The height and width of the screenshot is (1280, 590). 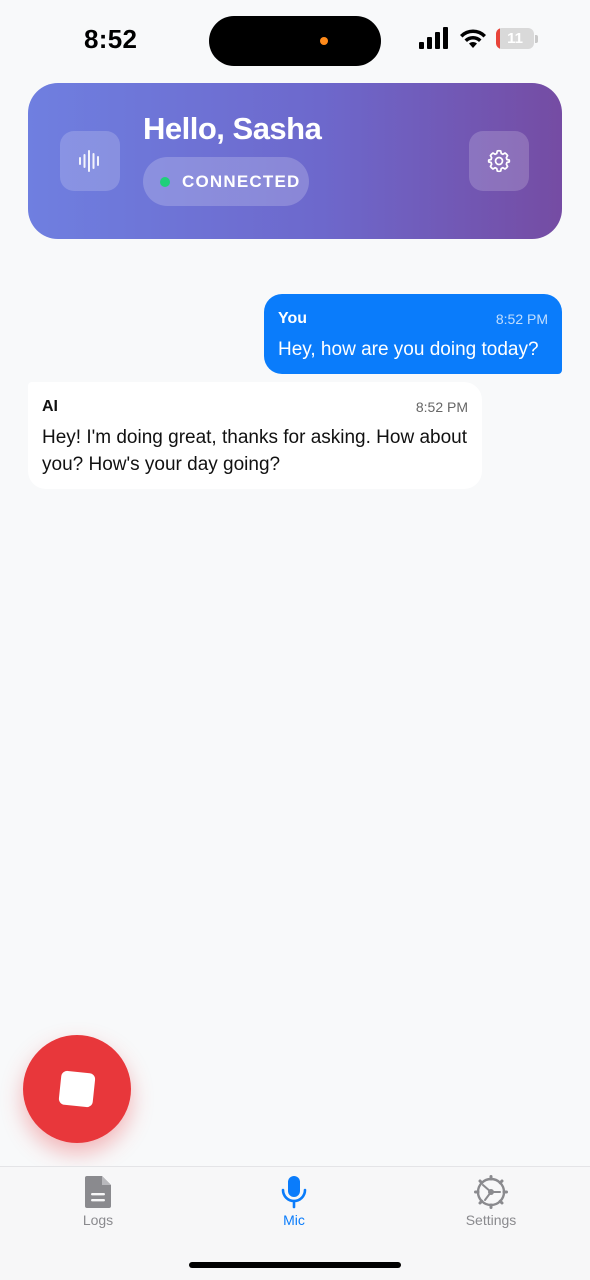 I want to click on stop-icon, so click(x=77, y=1089).